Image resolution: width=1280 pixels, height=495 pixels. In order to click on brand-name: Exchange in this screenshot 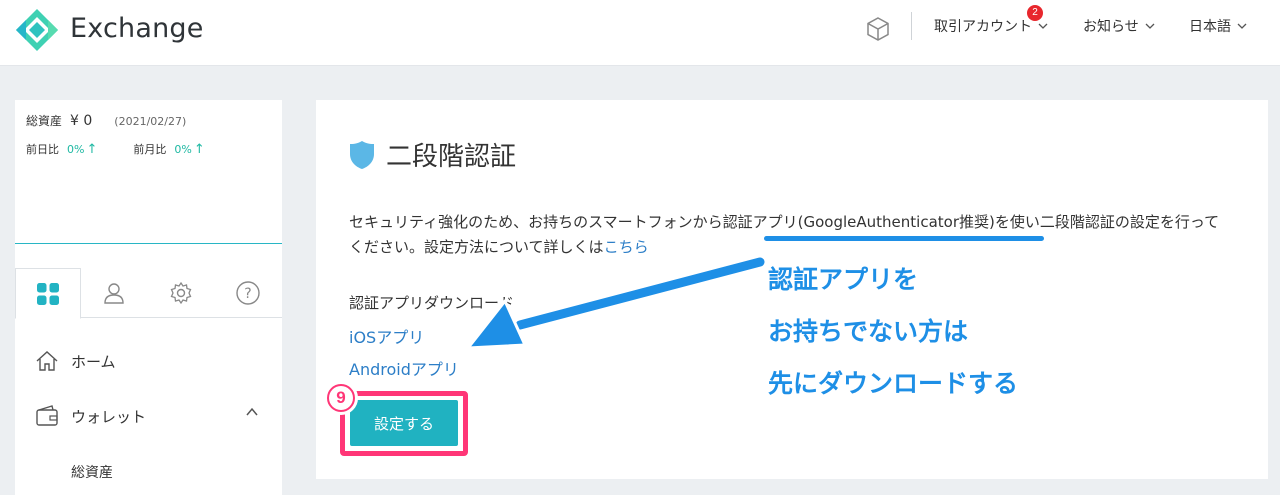, I will do `click(137, 28)`.